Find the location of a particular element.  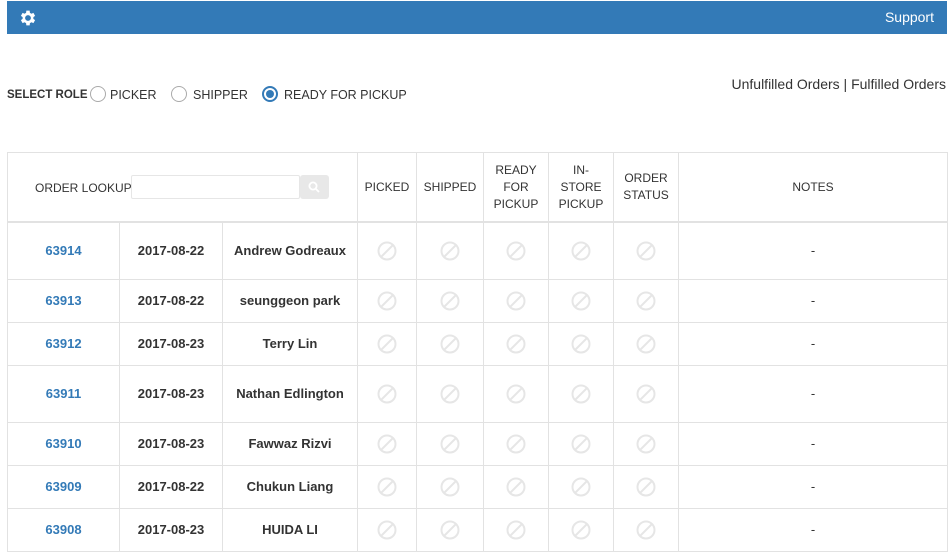

order-number-link: 63913 is located at coordinates (63, 300).